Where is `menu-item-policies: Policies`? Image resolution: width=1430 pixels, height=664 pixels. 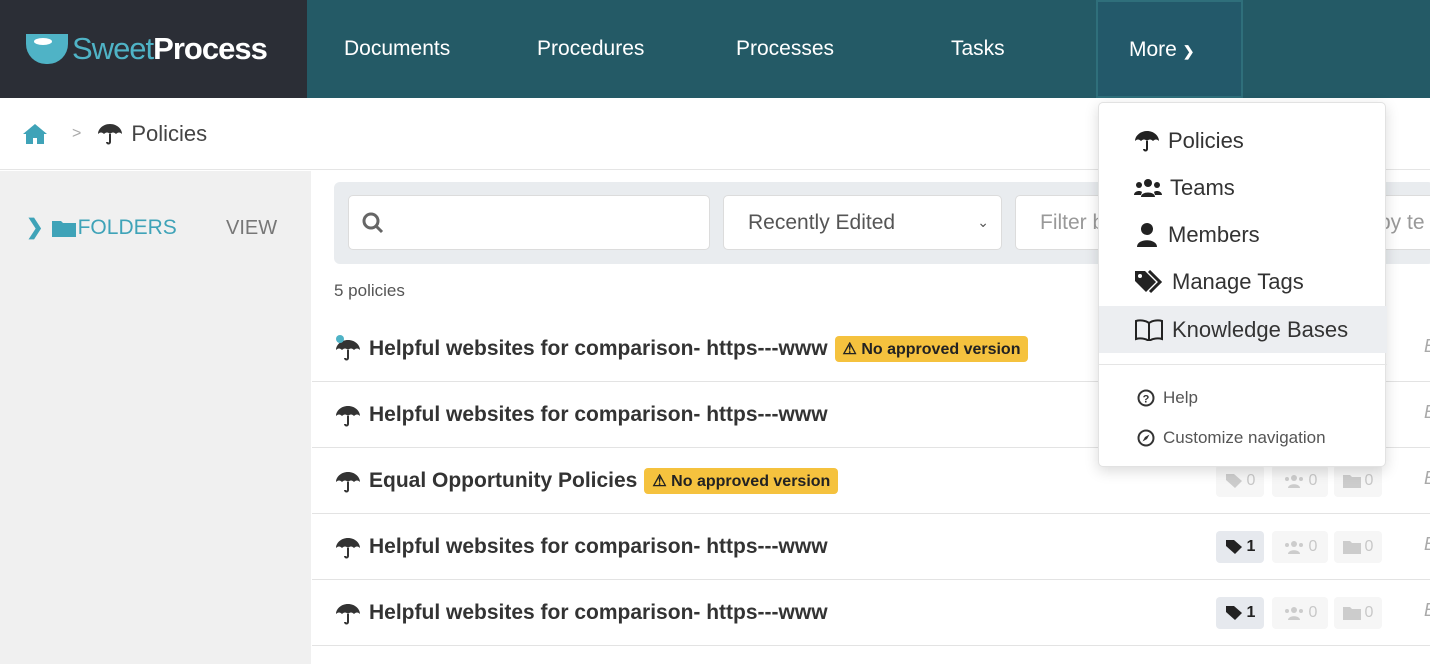
menu-item-policies: Policies is located at coordinates (1243, 140).